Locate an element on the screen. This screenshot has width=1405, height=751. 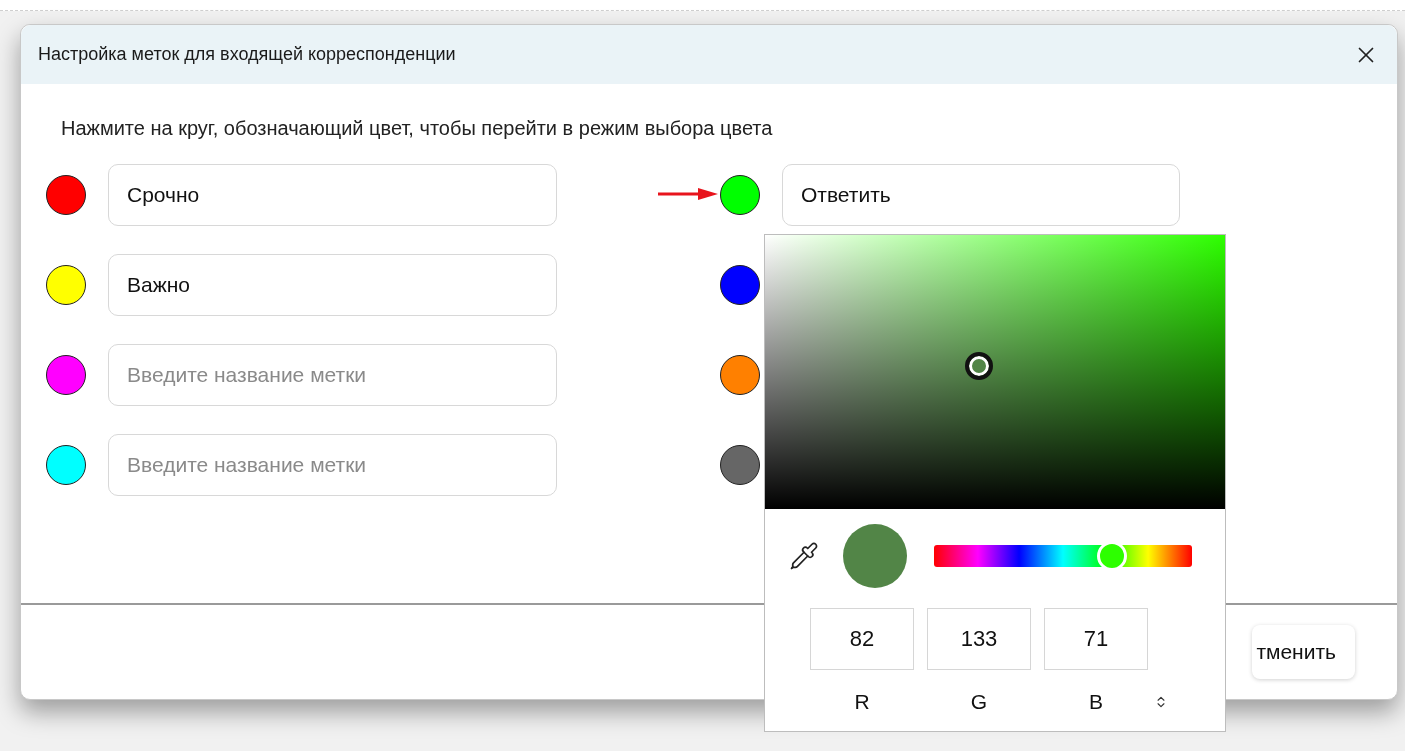
channel-input: 71 is located at coordinates (1096, 639).